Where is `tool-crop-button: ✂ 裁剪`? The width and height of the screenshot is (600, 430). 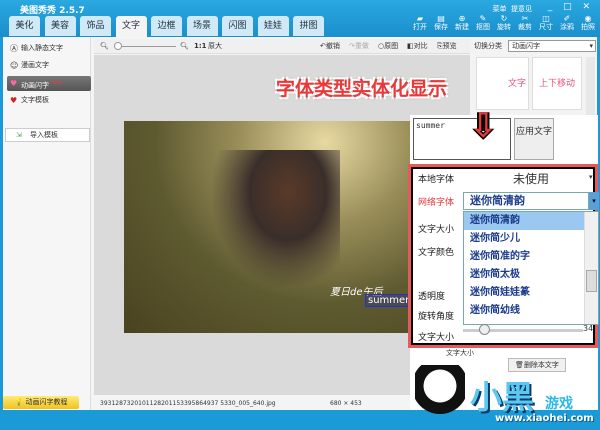 tool-crop-button: ✂ 裁剪 is located at coordinates (525, 23).